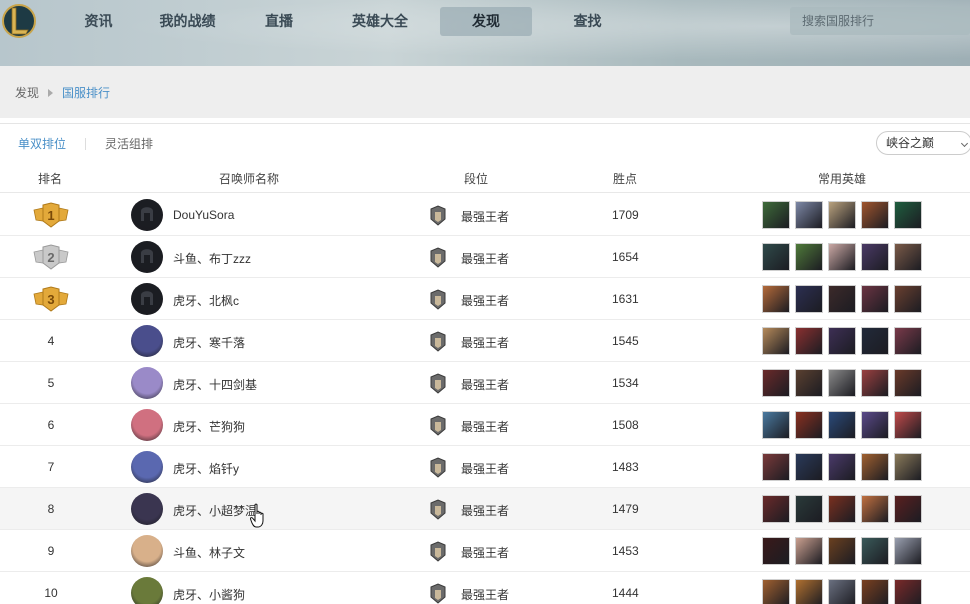 The image size is (970, 604). I want to click on rank-number: 7, so click(51, 467).